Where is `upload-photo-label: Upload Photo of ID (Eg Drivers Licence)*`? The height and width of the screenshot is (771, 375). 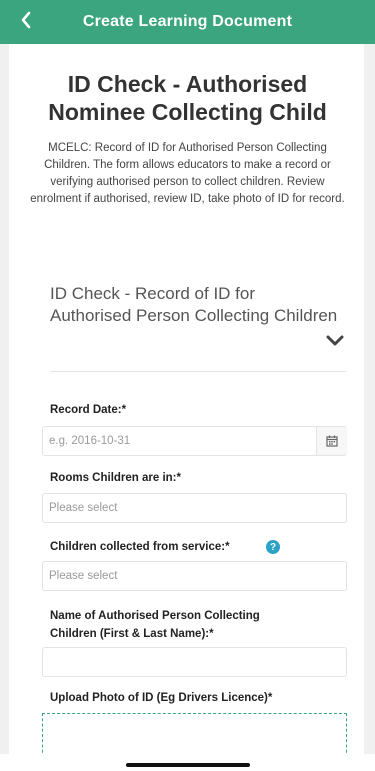 upload-photo-label: Upload Photo of ID (Eg Drivers Licence)* is located at coordinates (161, 698).